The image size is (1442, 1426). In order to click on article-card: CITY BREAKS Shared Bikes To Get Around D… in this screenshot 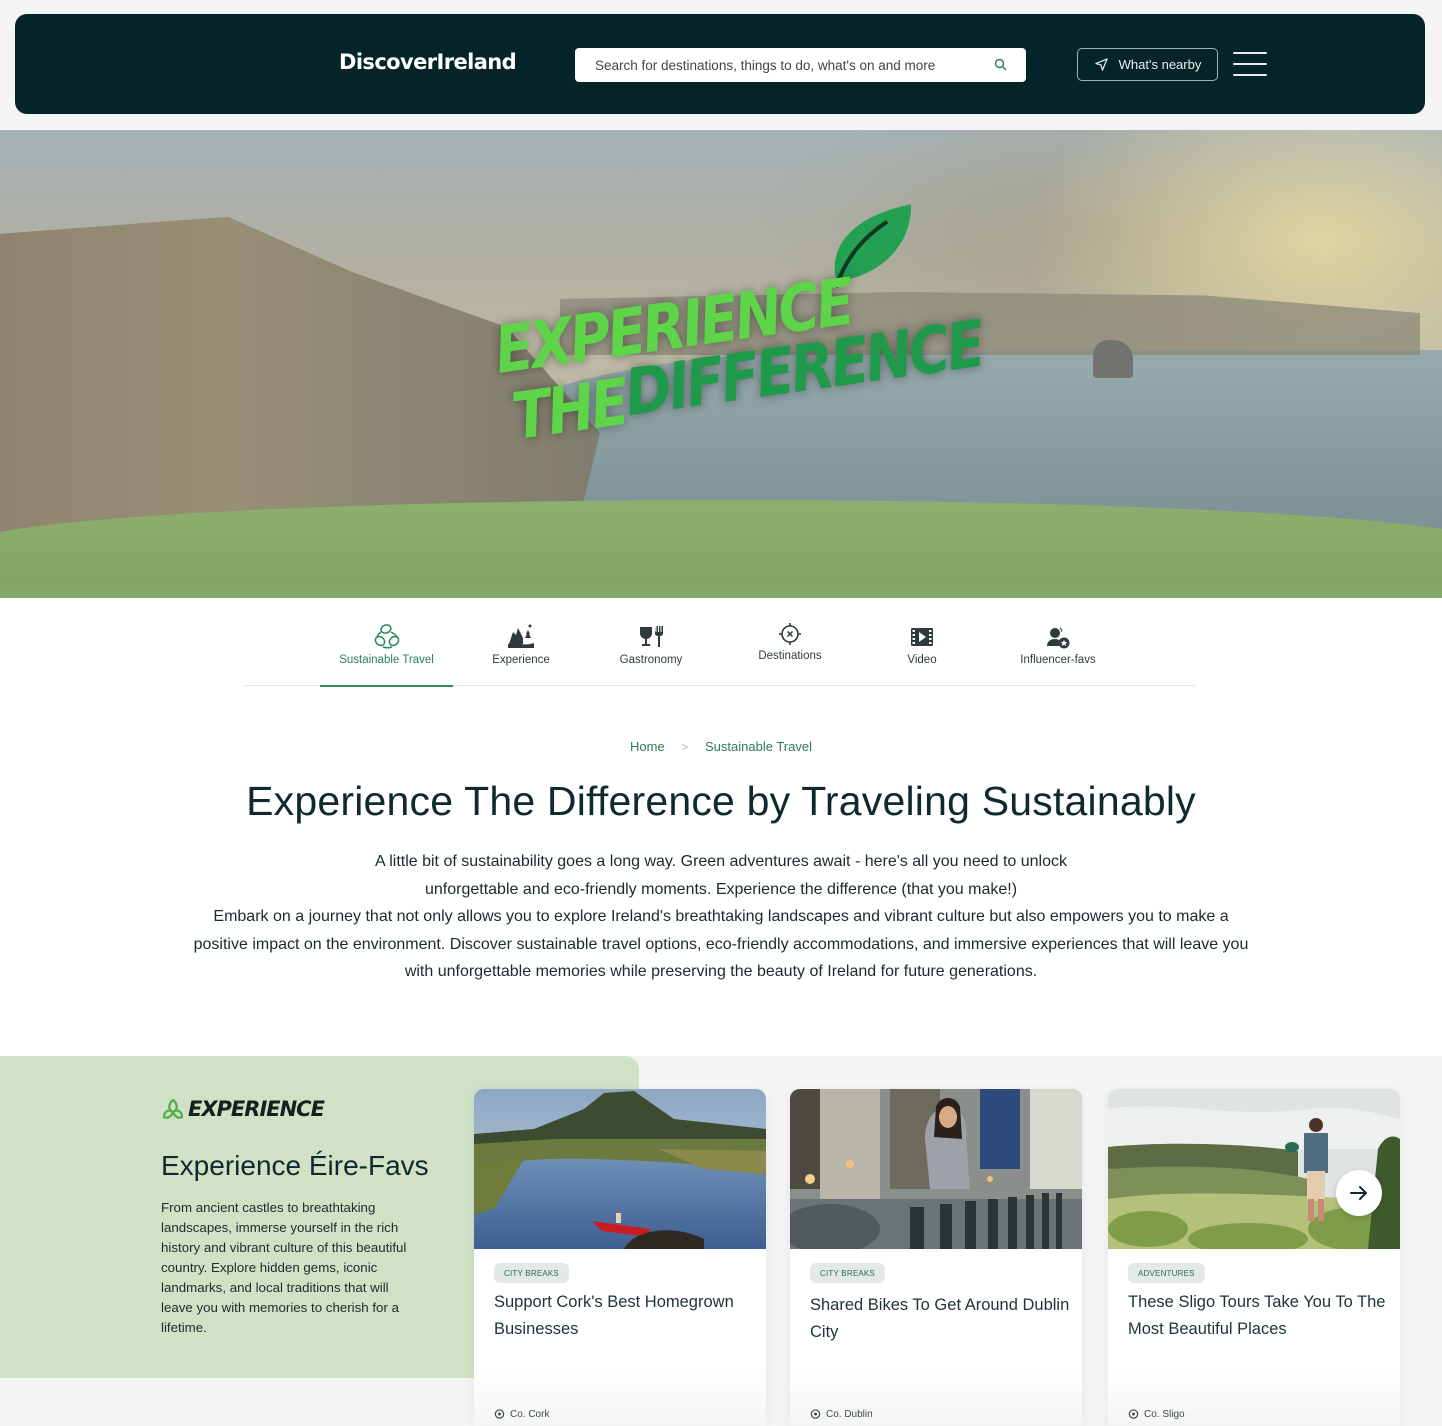, I will do `click(936, 1257)`.